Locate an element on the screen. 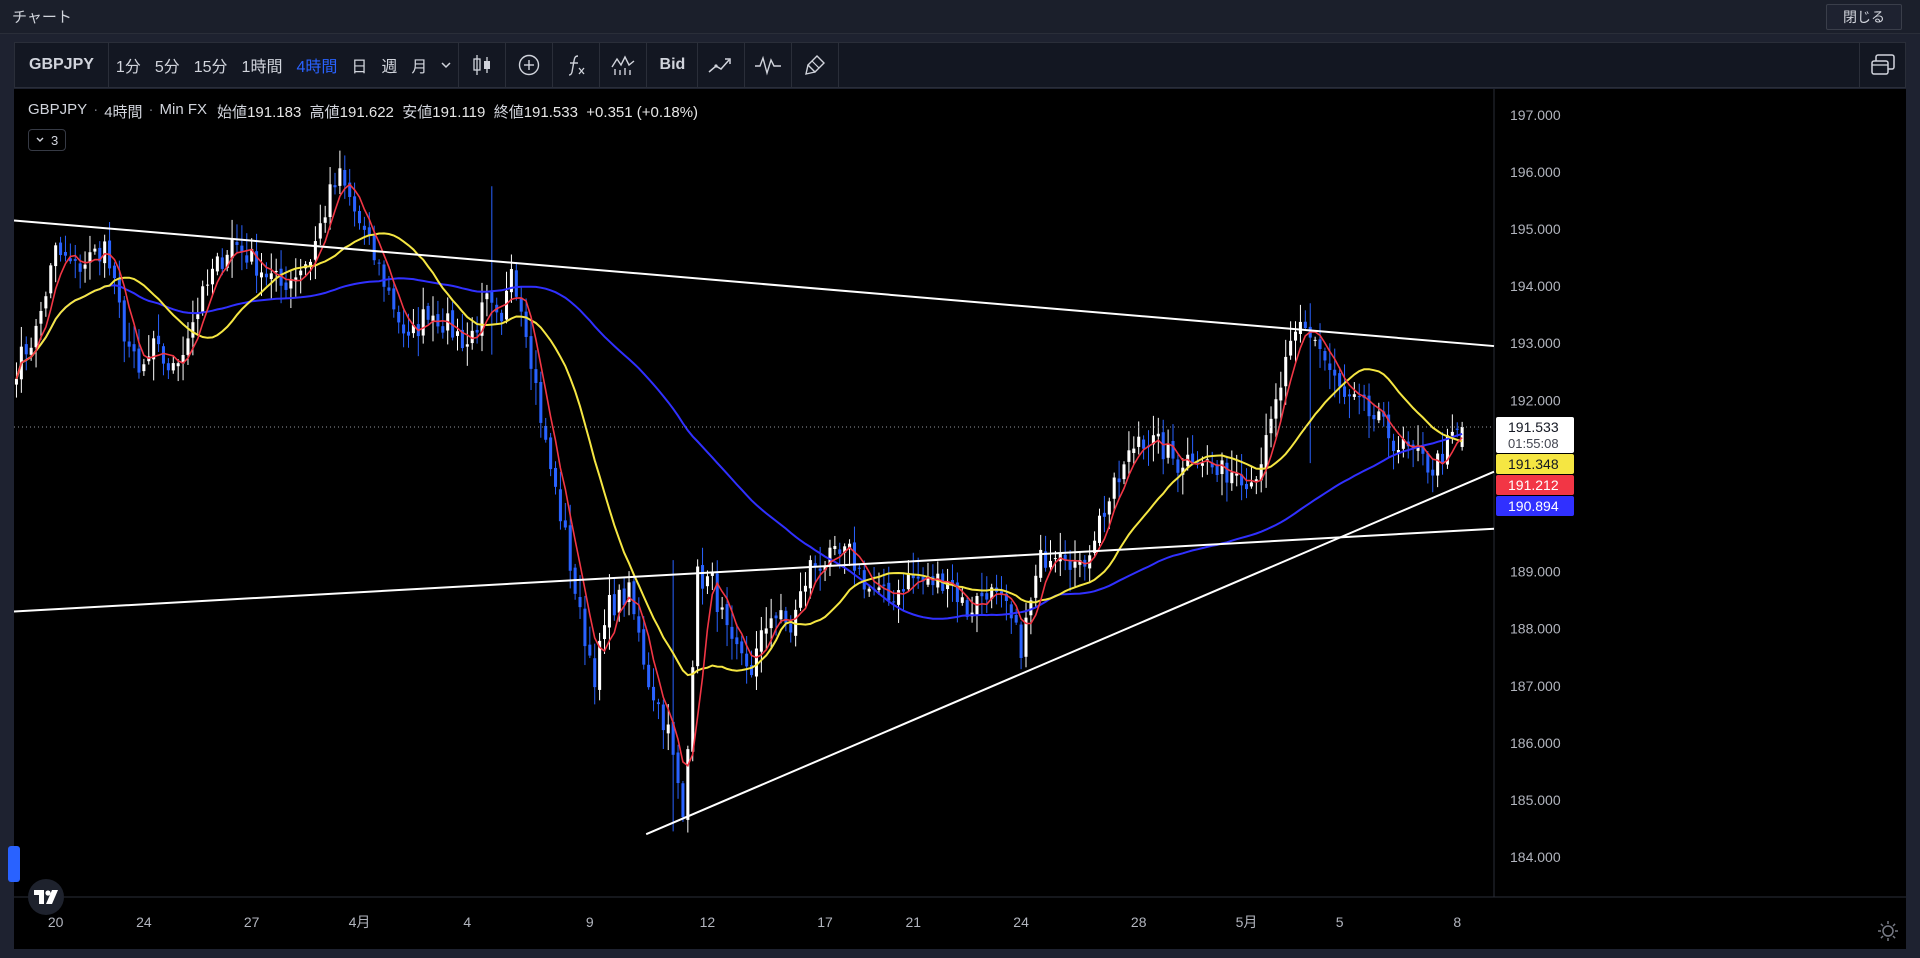 The image size is (1920, 958). interval-day: 日 is located at coordinates (359, 65).